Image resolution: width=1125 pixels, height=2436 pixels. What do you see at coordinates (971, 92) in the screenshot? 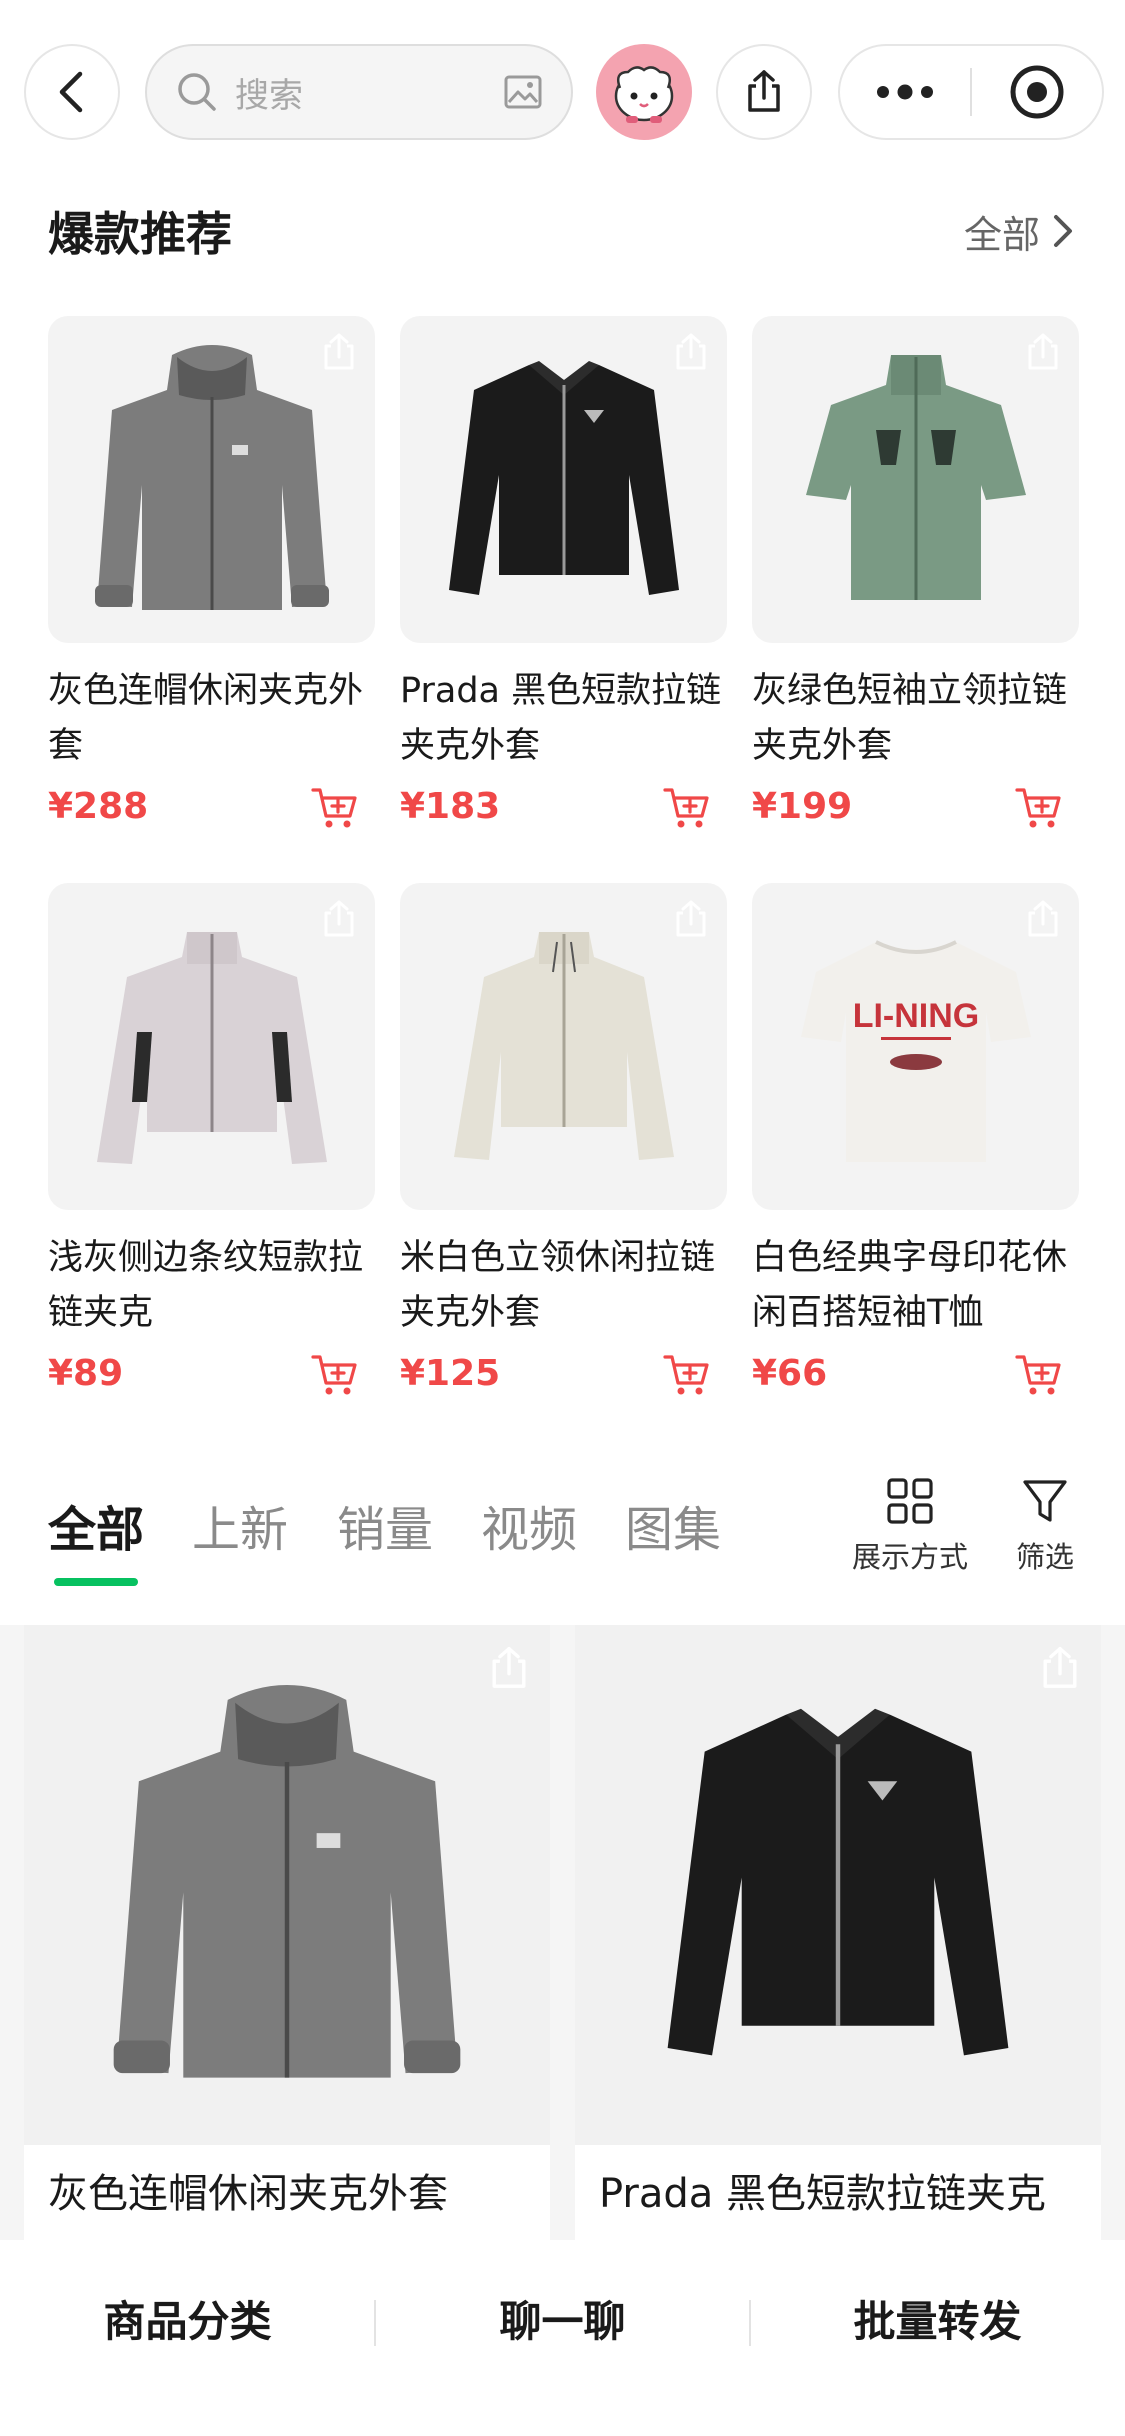
I see `mini-program-capsule` at bounding box center [971, 92].